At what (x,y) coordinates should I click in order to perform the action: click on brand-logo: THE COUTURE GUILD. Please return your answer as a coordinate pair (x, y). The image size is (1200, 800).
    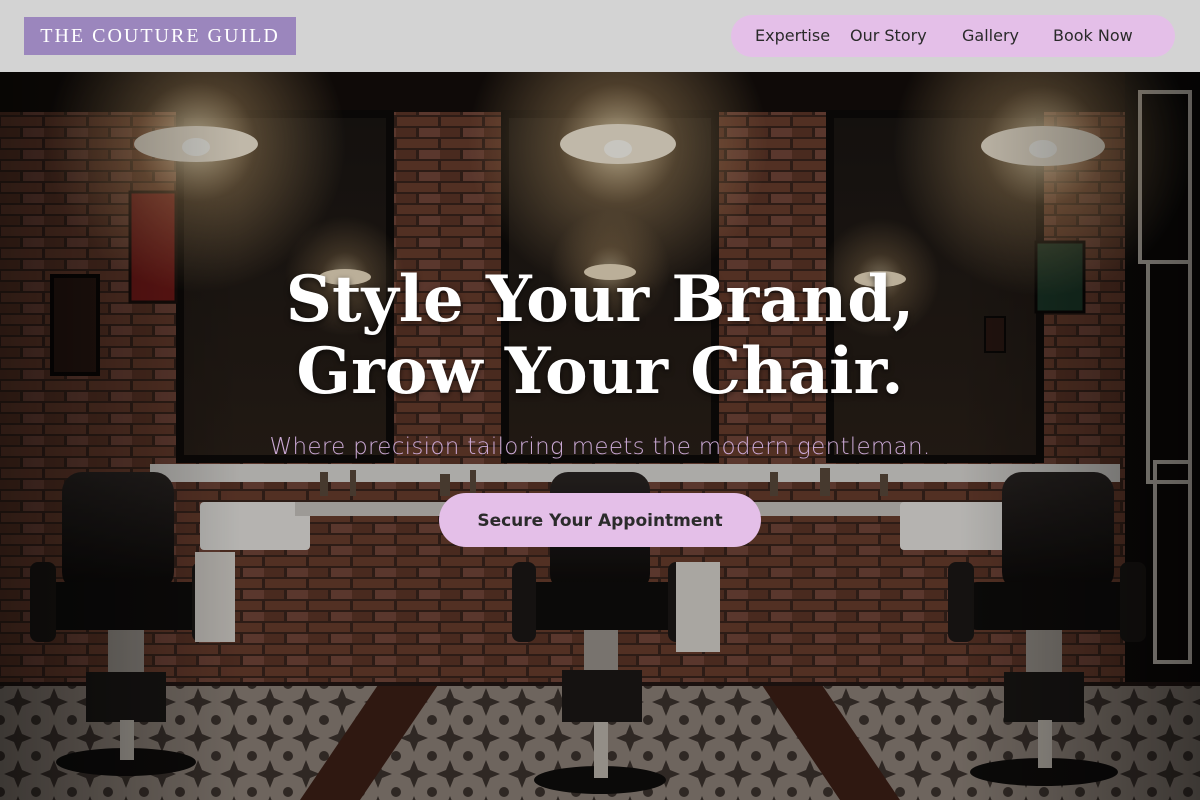
    Looking at the image, I should click on (160, 36).